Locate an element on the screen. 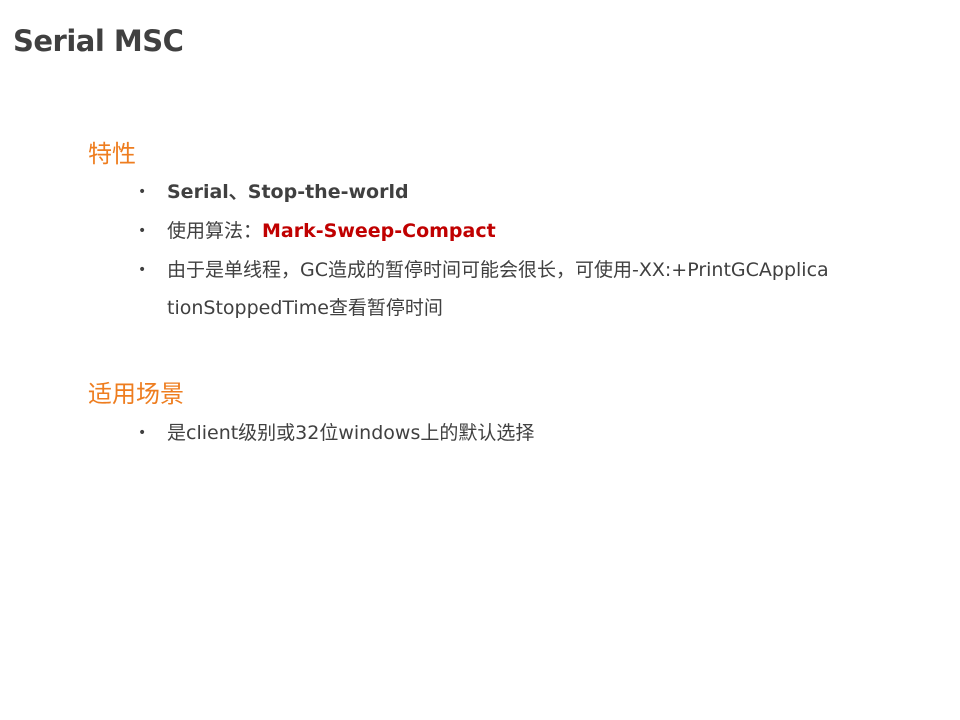  bullet-text: Serial、Stop-the-world is located at coordinates (288, 192).